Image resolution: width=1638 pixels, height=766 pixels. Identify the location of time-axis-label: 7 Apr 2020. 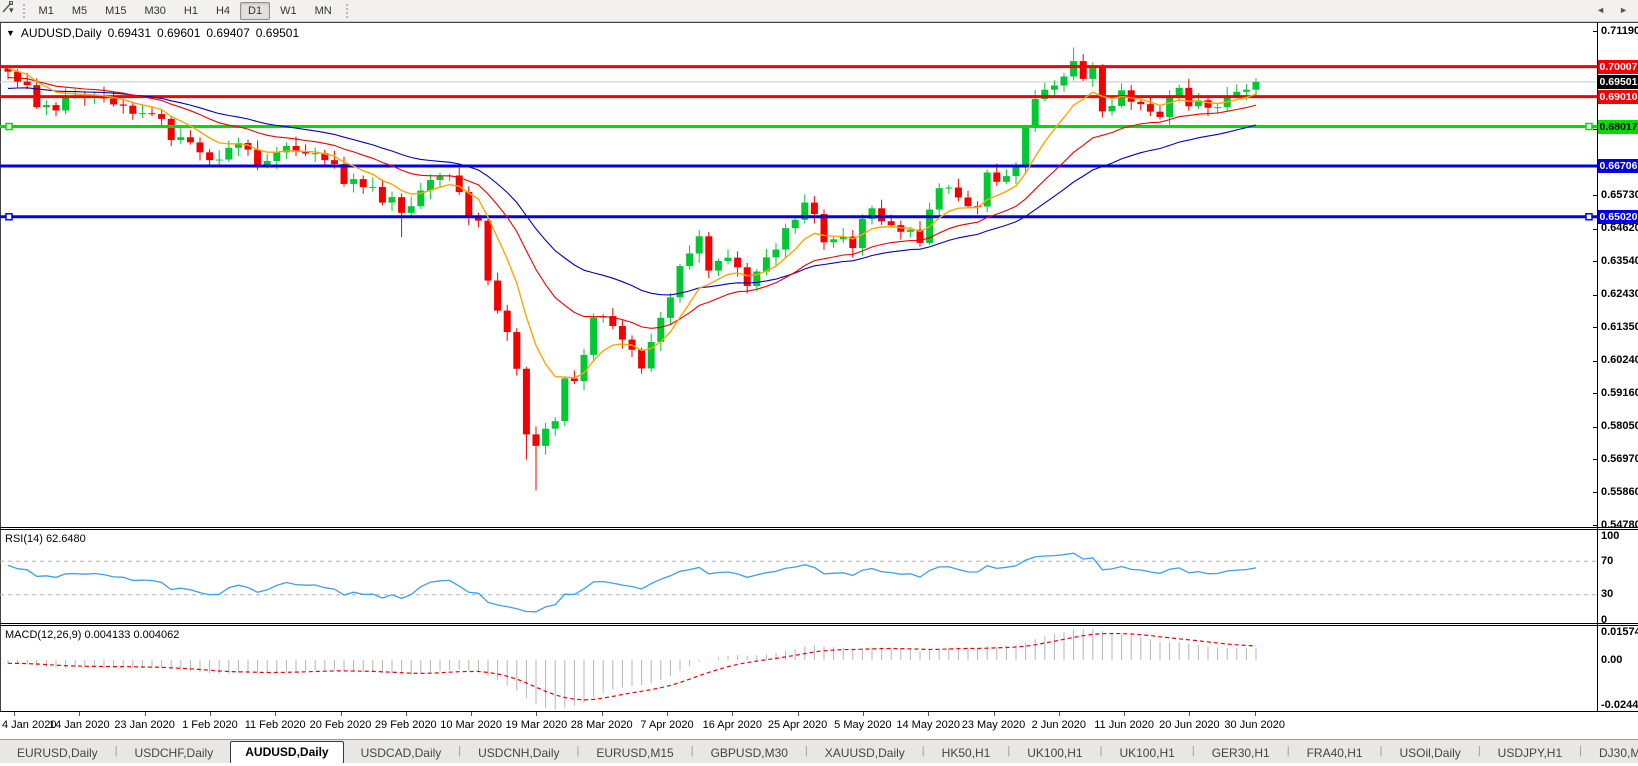
(667, 725).